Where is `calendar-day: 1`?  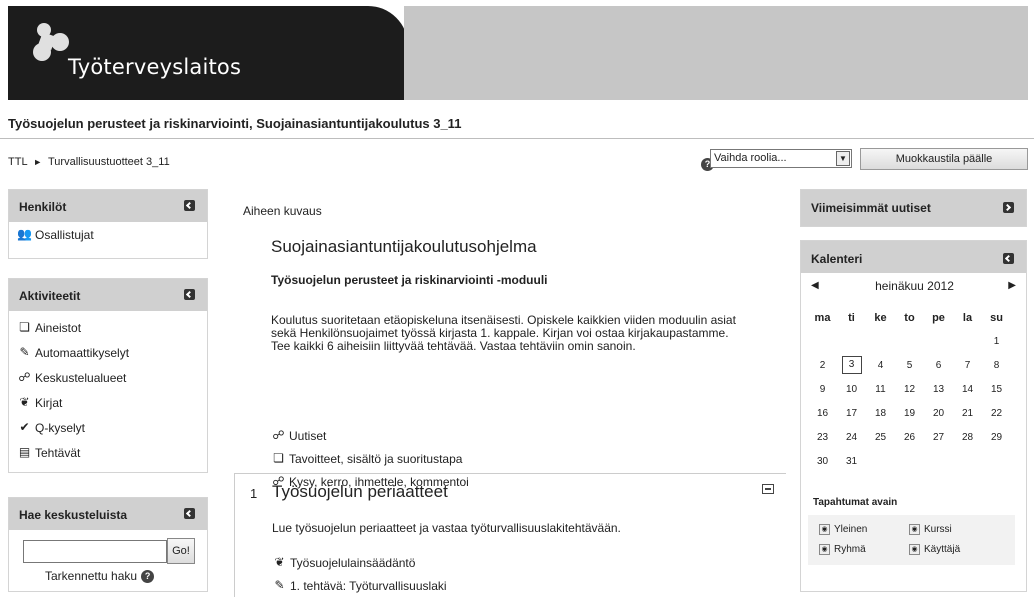 calendar-day: 1 is located at coordinates (996, 341).